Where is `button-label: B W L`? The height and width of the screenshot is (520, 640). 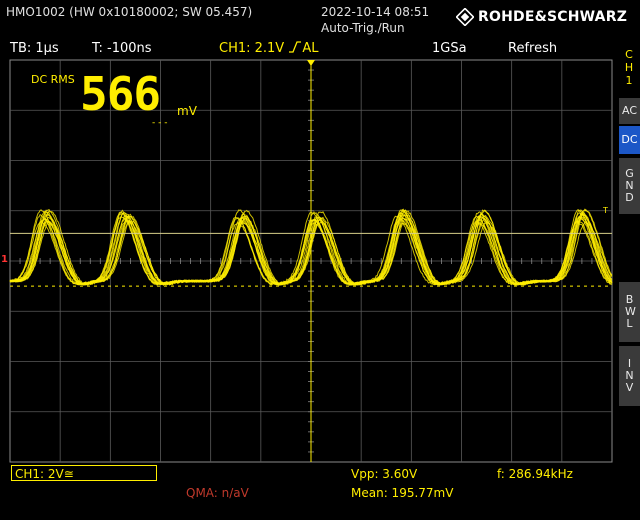 button-label: B W L is located at coordinates (630, 311).